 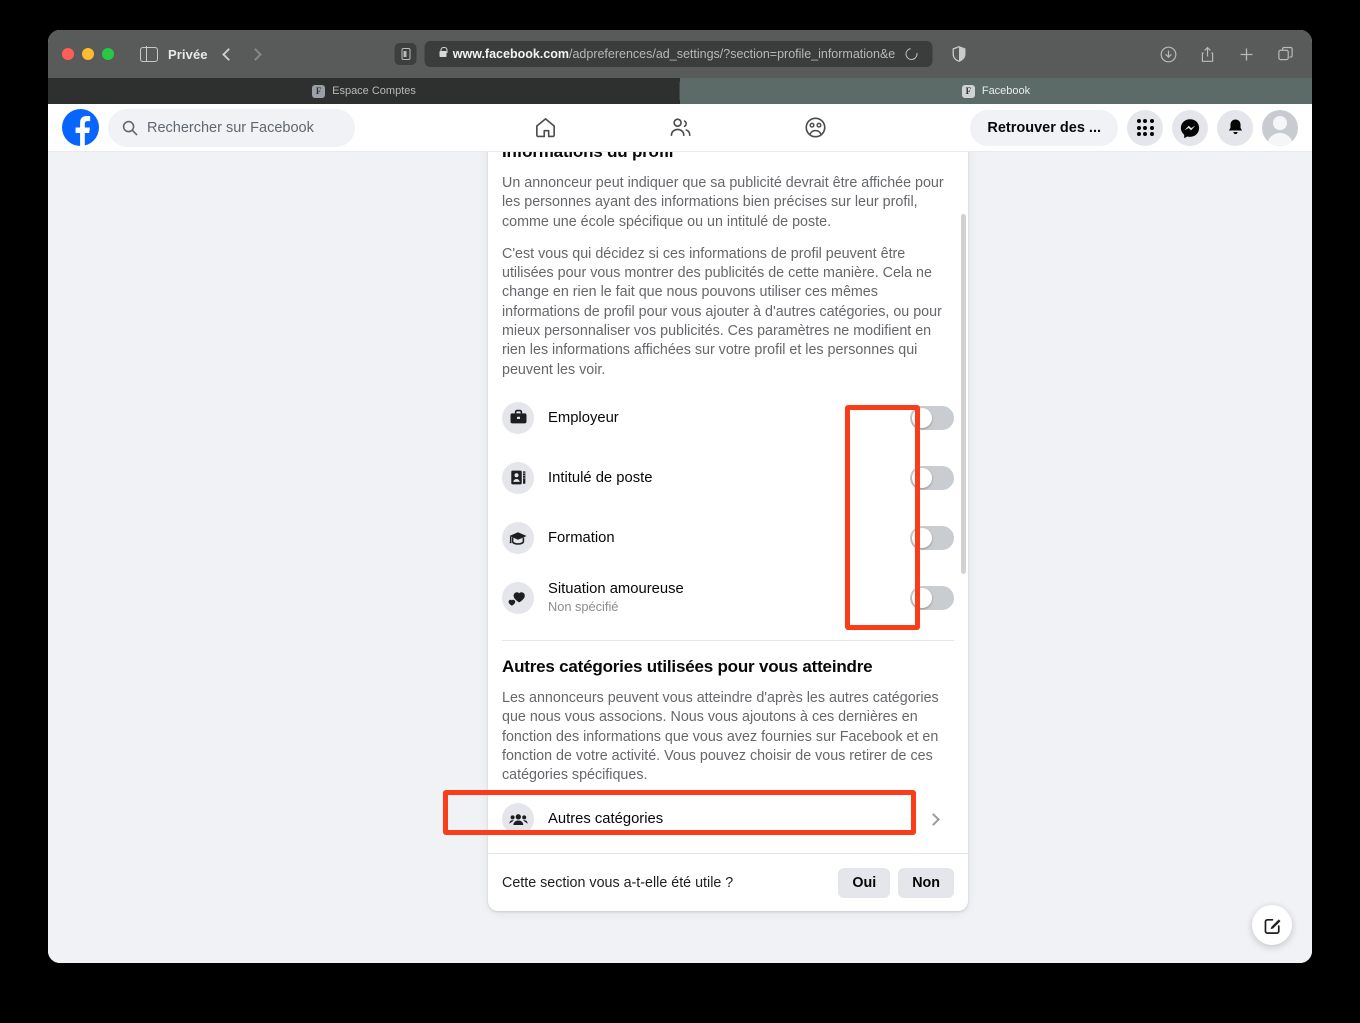 I want to click on toggle-intitule-de-poste, so click(x=932, y=477).